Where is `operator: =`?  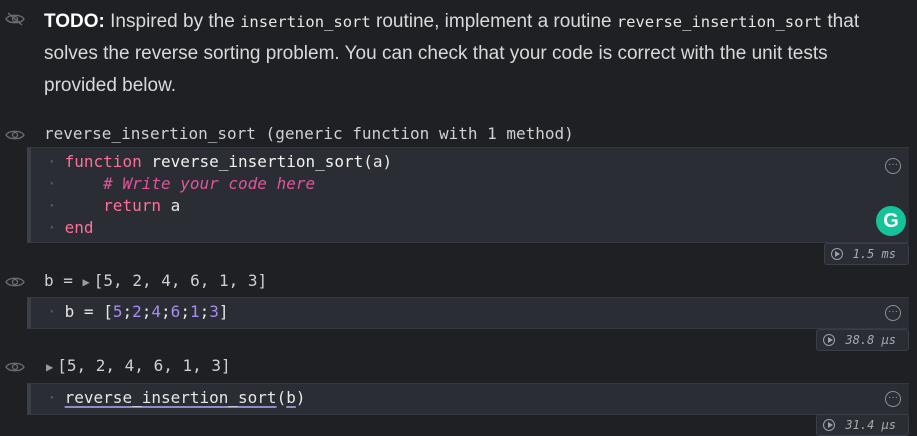
operator: = is located at coordinates (88, 311).